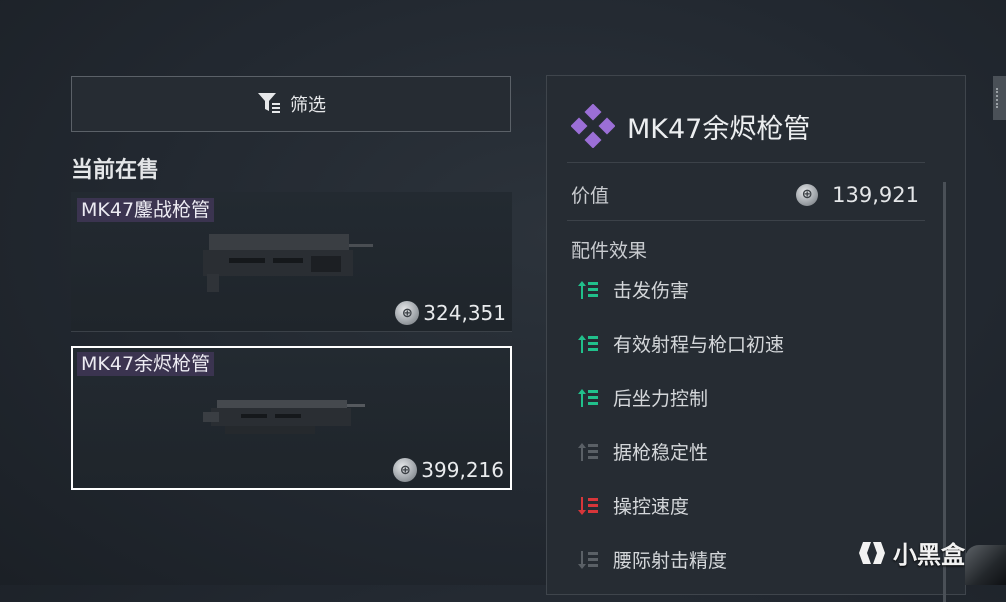 Image resolution: width=1006 pixels, height=602 pixels. I want to click on effects-title: 配件效果, so click(609, 251).